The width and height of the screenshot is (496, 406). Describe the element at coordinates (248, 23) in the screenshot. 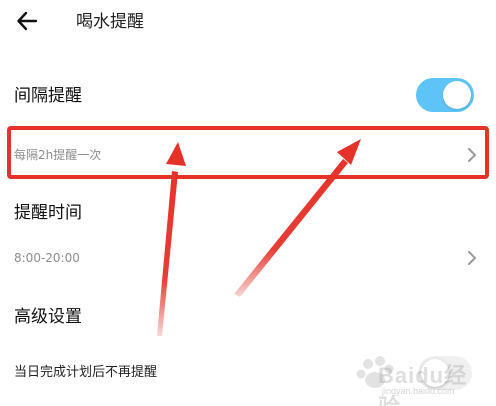

I see `top-bar: 喝水提醒` at that location.